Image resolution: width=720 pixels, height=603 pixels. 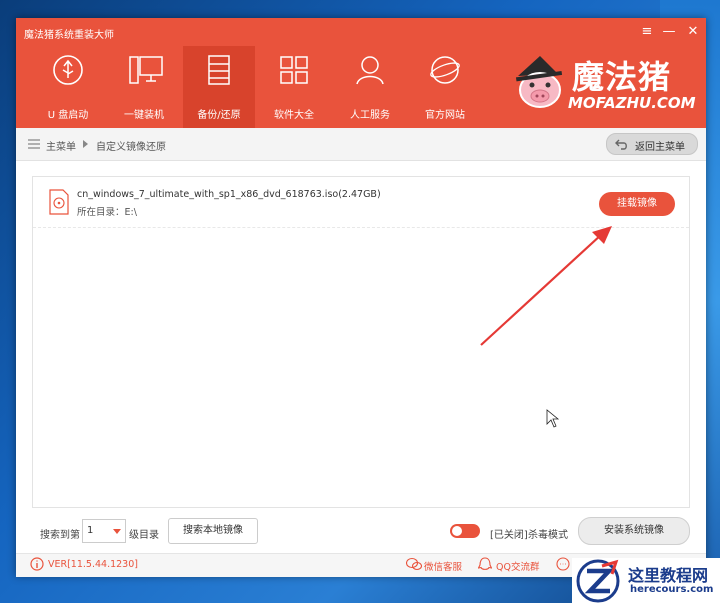 What do you see at coordinates (146, 70) in the screenshot?
I see `monitor-icon` at bounding box center [146, 70].